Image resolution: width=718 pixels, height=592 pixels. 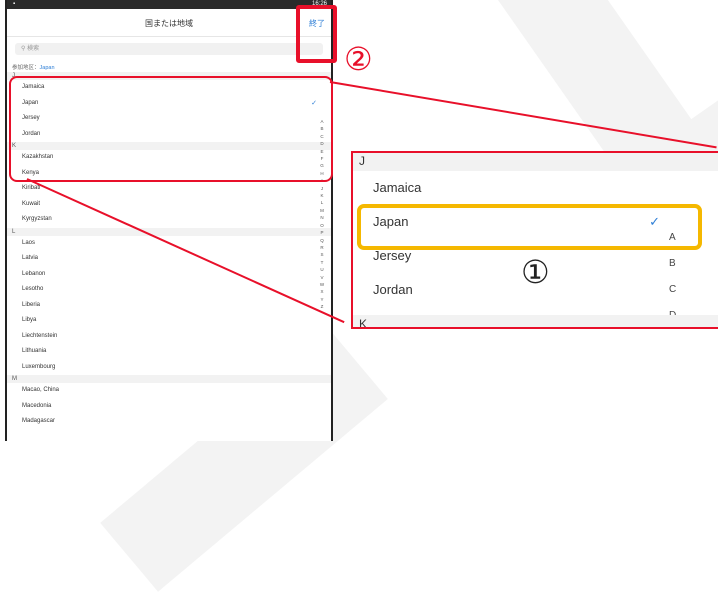 What do you see at coordinates (47, 68) in the screenshot?
I see `current-region-value: Japan` at bounding box center [47, 68].